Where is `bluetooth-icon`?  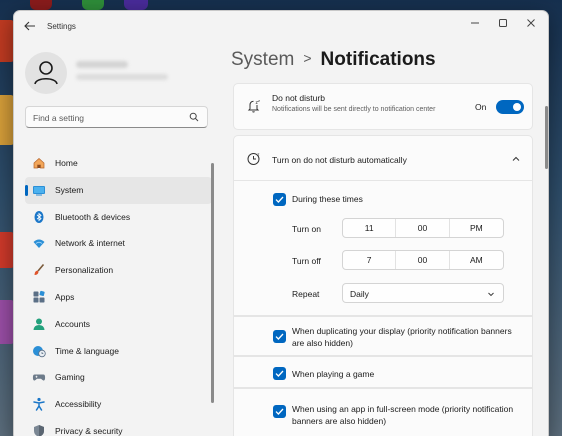 bluetooth-icon is located at coordinates (39, 216).